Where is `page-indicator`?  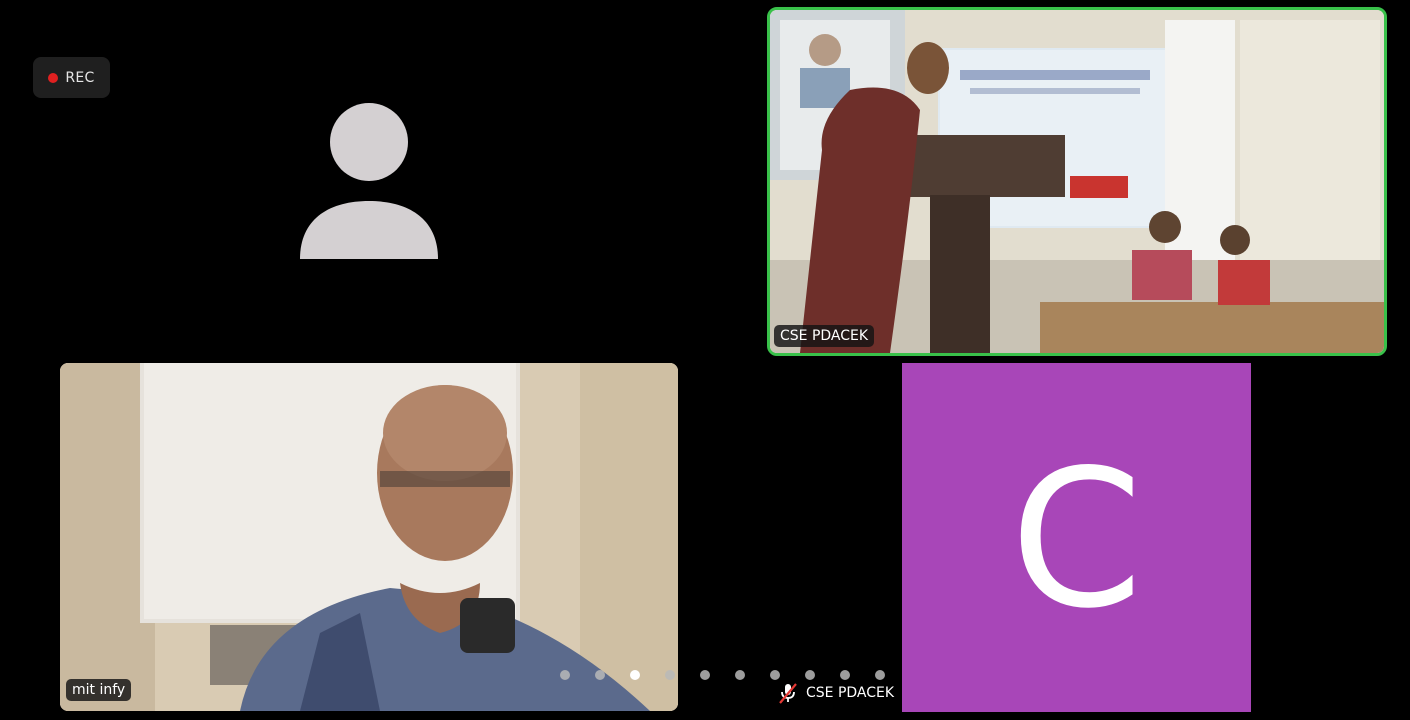
page-indicator is located at coordinates (735, 677).